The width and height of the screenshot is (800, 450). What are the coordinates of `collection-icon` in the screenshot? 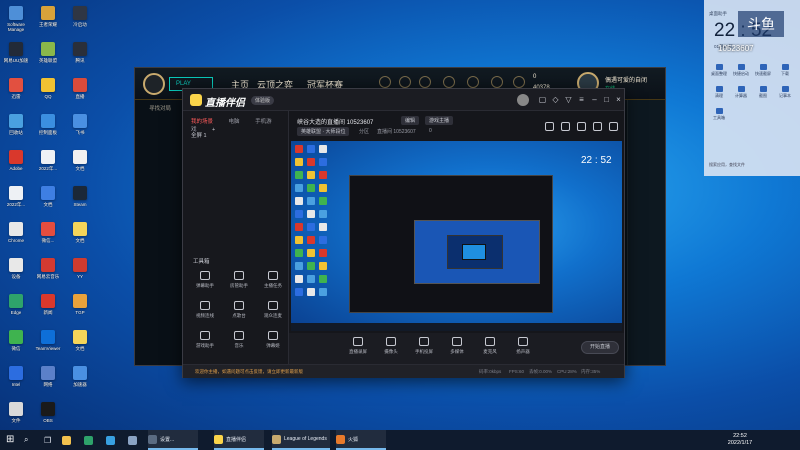 It's located at (405, 82).